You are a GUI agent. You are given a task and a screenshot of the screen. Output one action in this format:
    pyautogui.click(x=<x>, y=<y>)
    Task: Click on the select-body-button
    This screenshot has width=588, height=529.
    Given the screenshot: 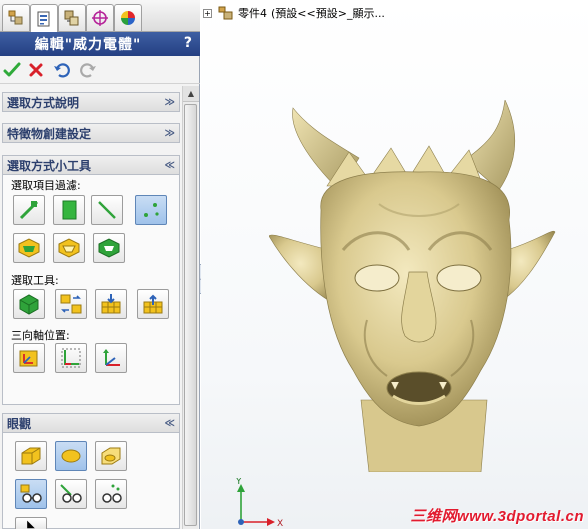 What is the action you would take?
    pyautogui.click(x=29, y=304)
    